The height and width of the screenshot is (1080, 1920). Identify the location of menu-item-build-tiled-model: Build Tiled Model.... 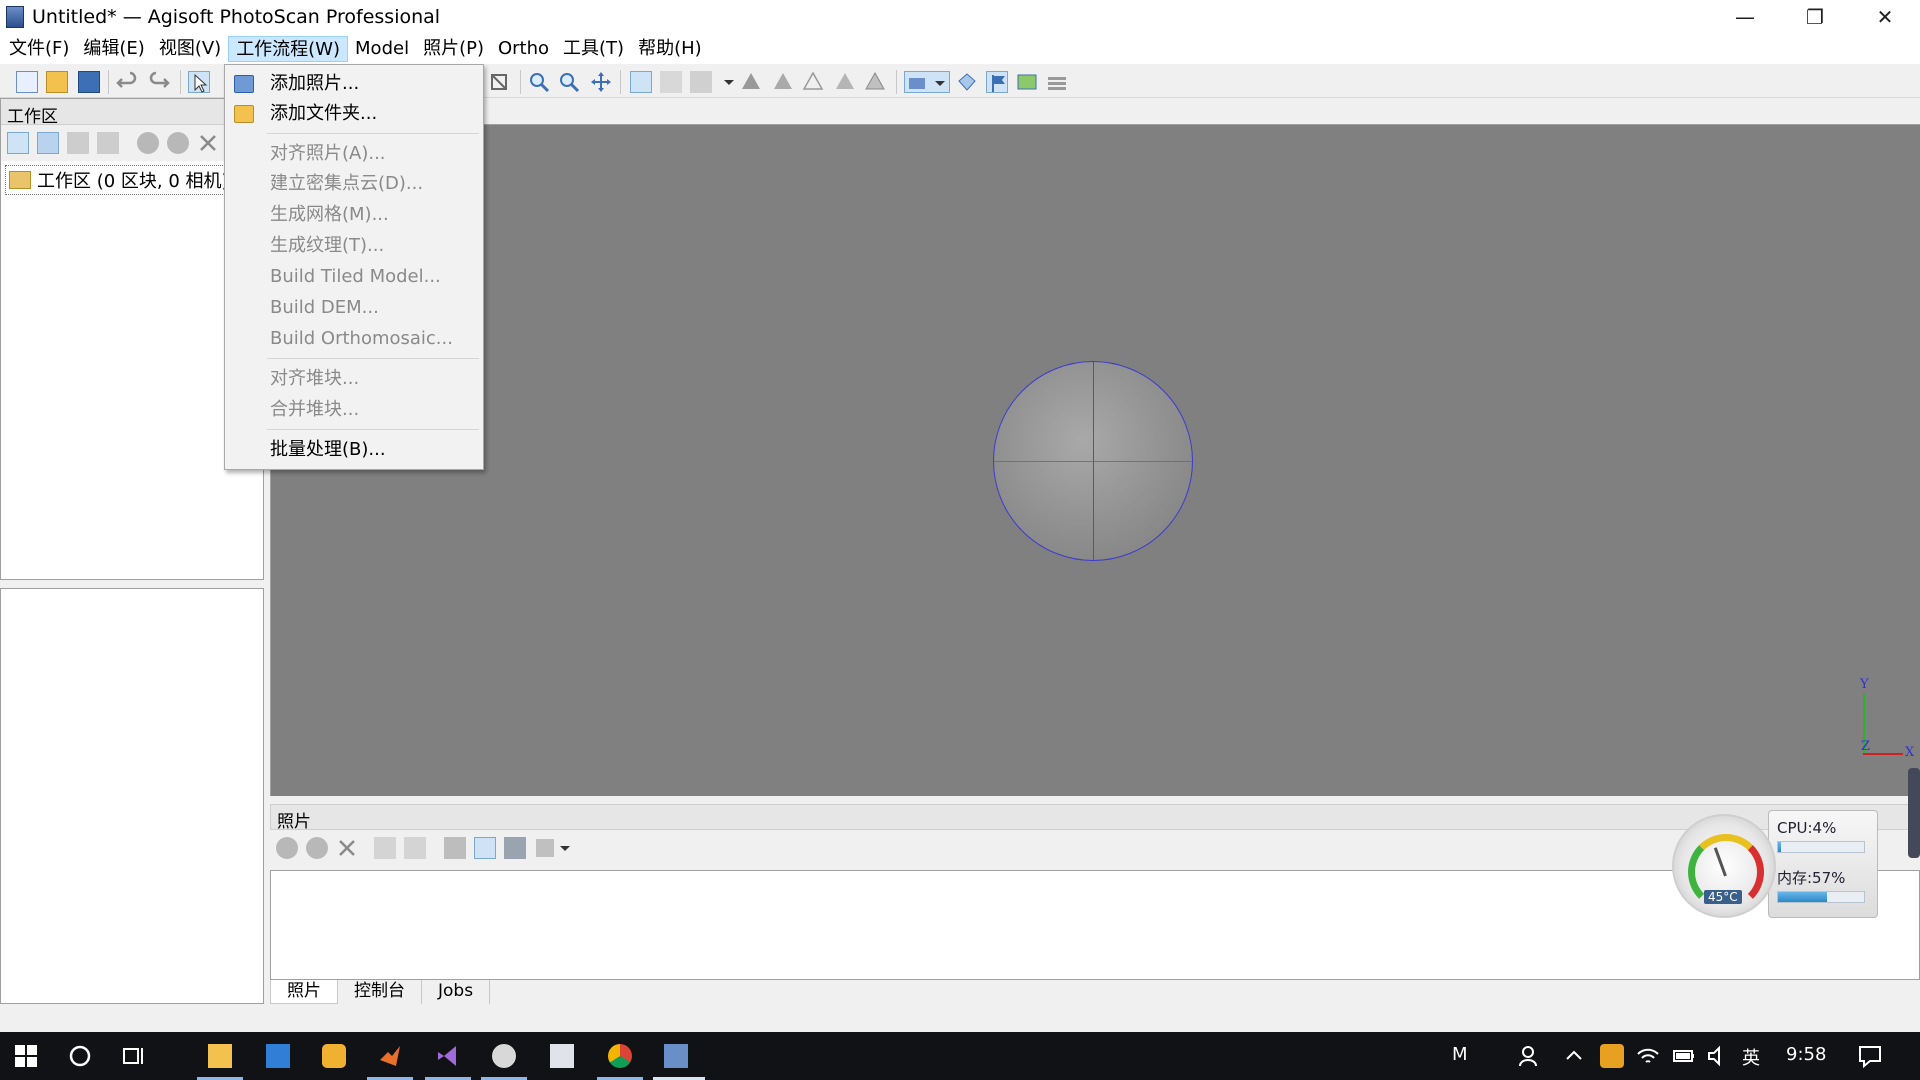
(355, 276).